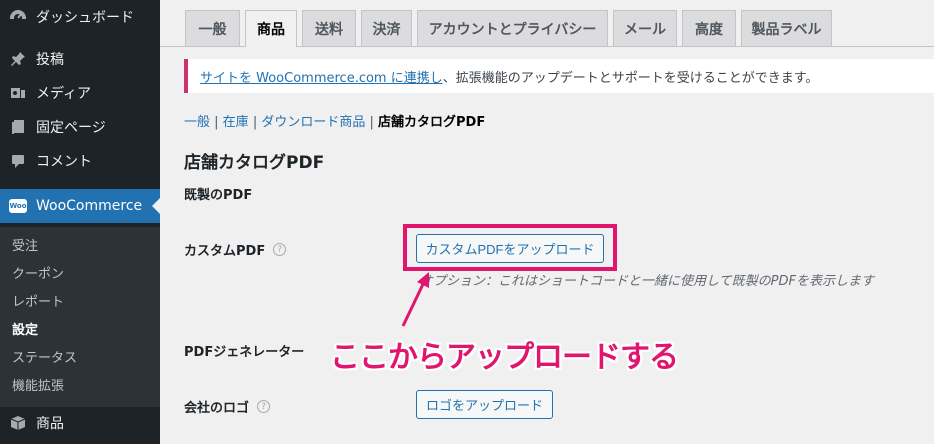 The image size is (934, 444). I want to click on subnav-current: 店舗カタログPDF, so click(432, 122).